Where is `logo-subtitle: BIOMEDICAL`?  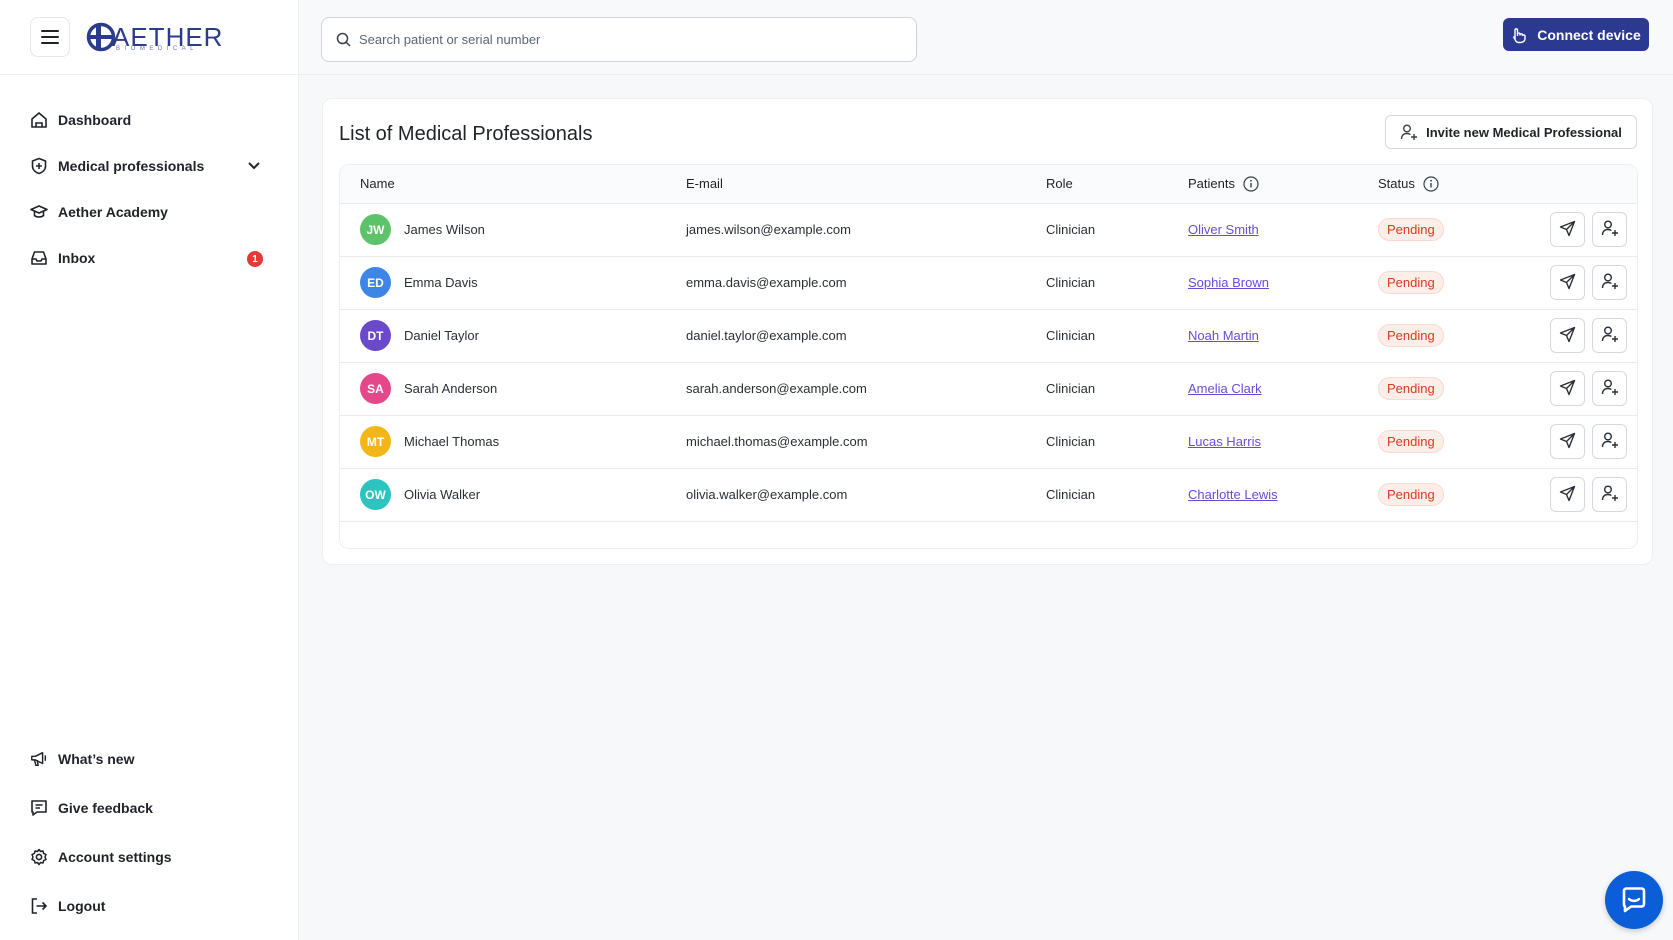
logo-subtitle: BIOMEDICAL is located at coordinates (157, 49).